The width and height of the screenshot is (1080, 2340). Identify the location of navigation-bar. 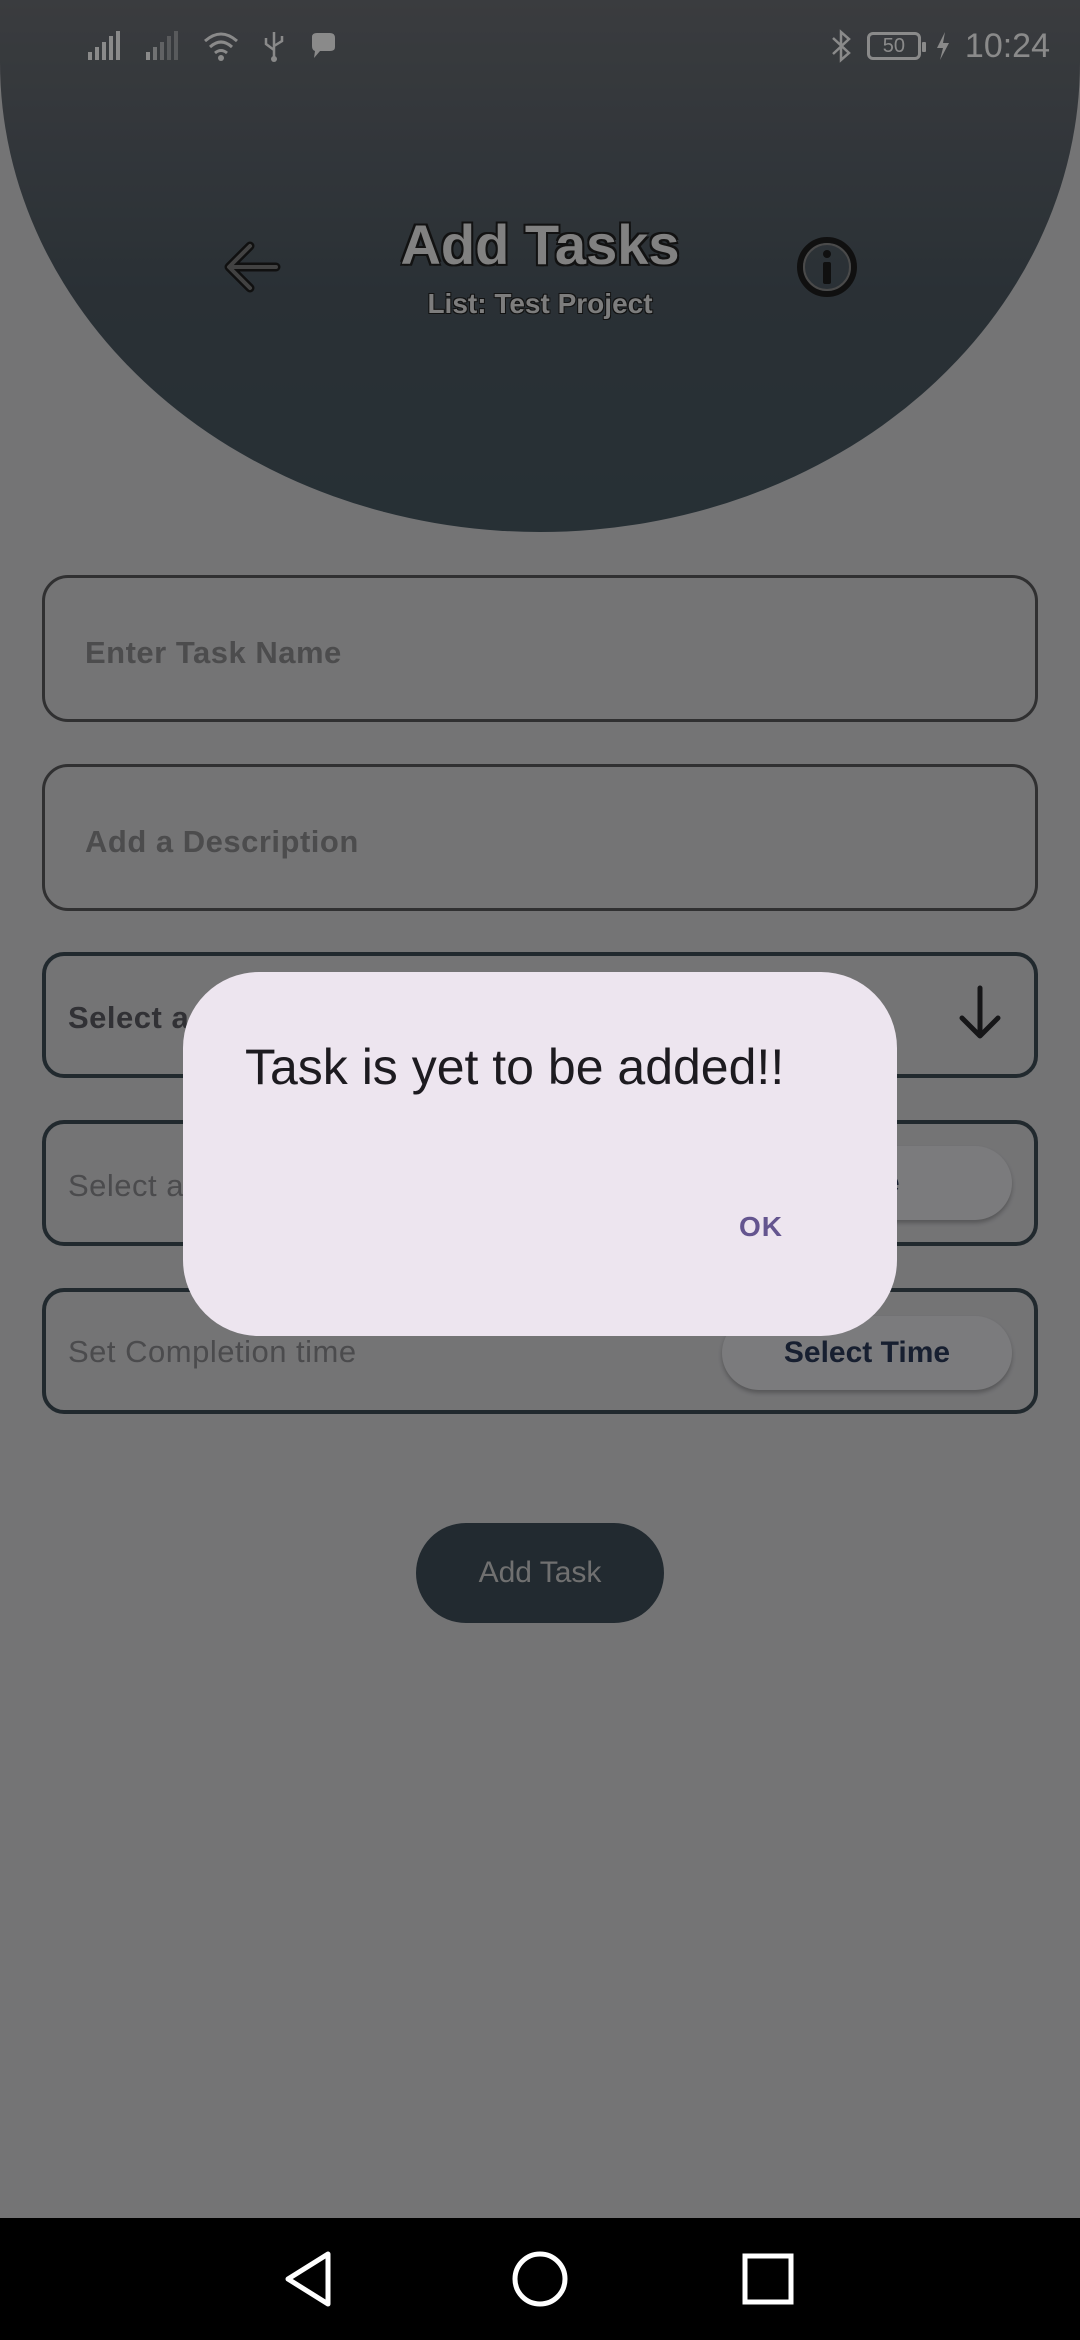
(540, 2279).